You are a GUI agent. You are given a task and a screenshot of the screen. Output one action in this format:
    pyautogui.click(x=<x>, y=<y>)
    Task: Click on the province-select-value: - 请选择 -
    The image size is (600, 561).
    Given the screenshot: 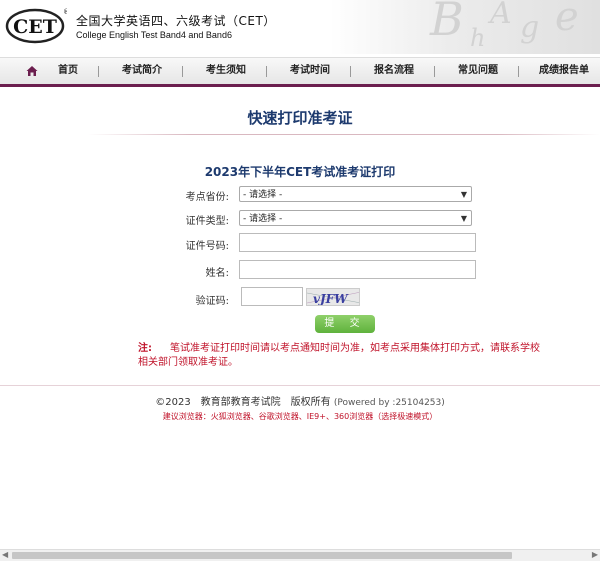 What is the action you would take?
    pyautogui.click(x=263, y=195)
    